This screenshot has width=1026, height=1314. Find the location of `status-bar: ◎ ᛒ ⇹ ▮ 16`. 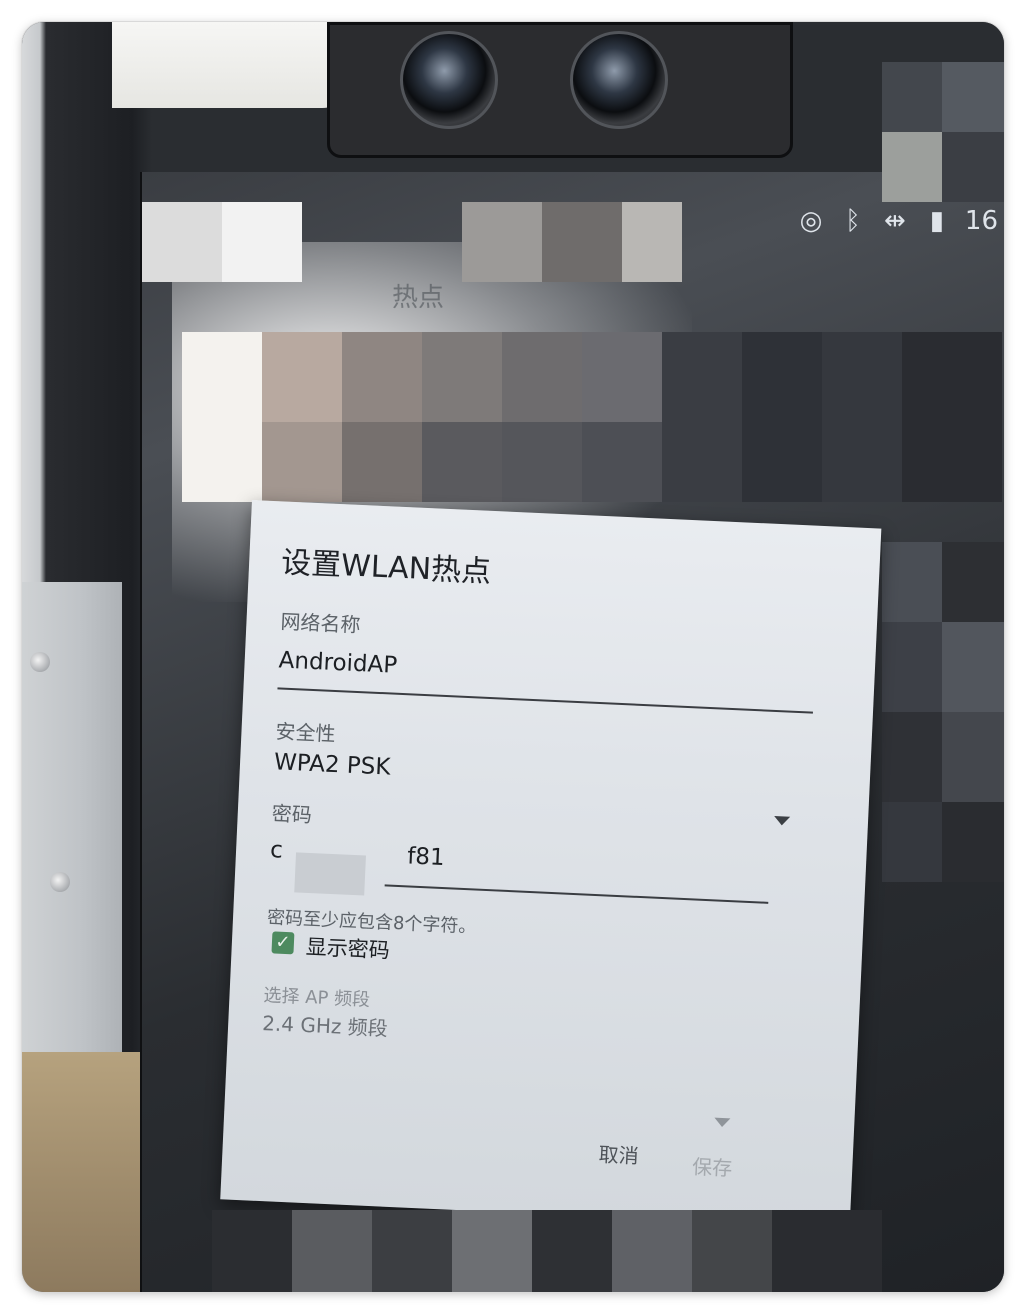

status-bar: ◎ ᛒ ⇹ ▮ 16 is located at coordinates (900, 221).